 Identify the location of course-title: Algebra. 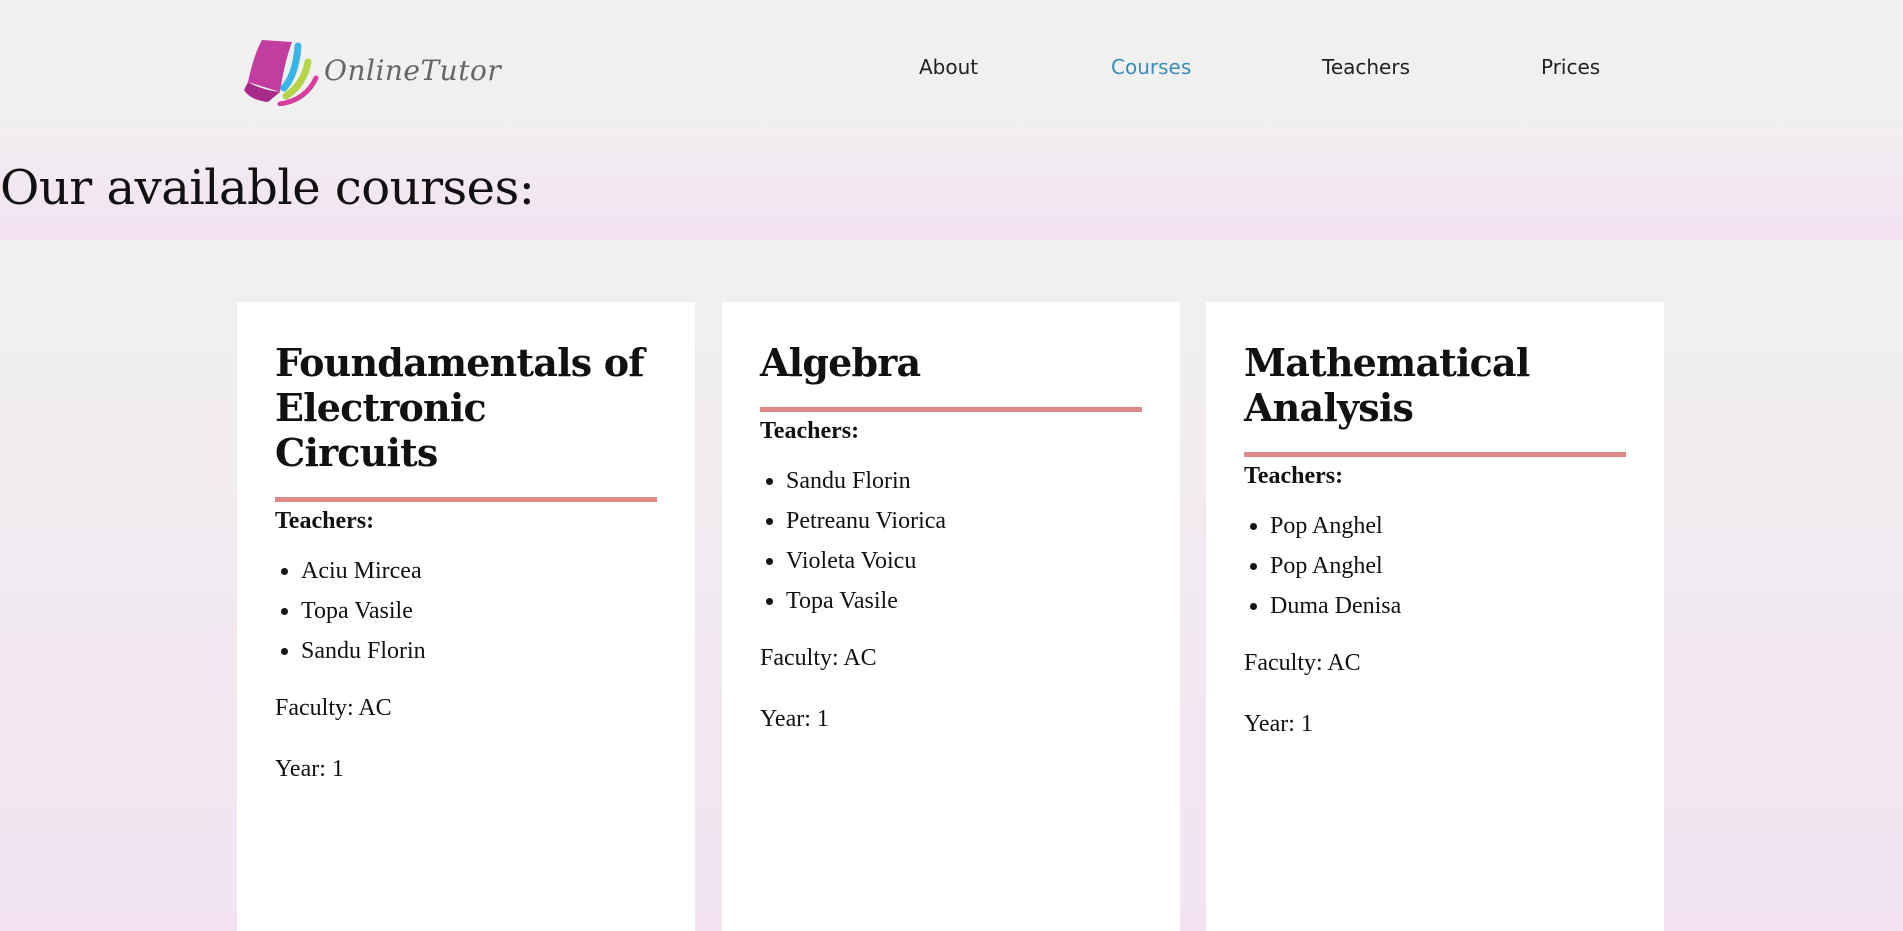
(951, 376).